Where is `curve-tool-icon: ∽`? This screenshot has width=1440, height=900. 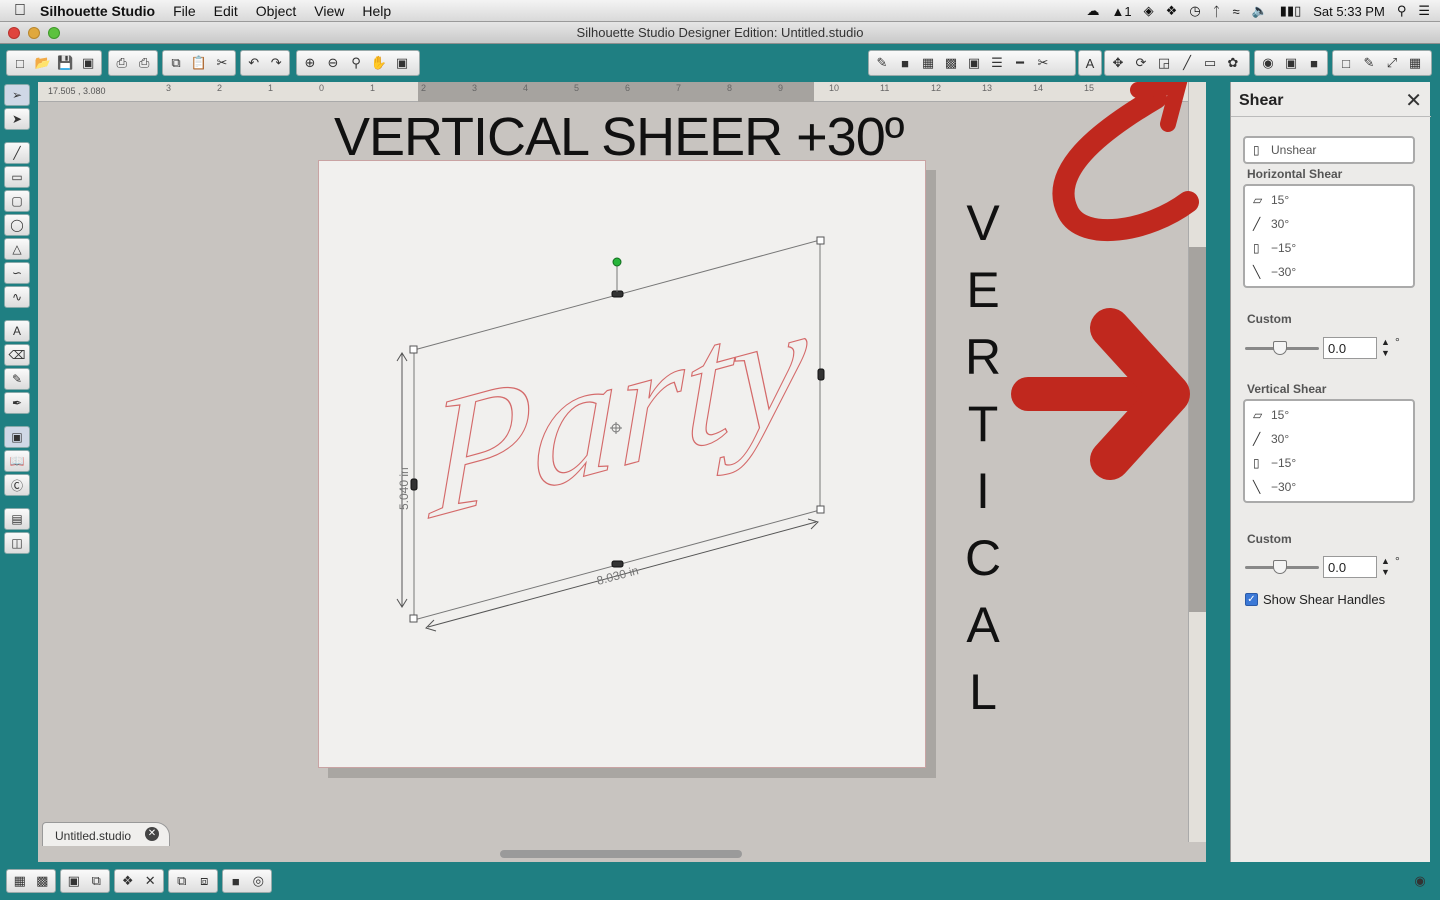 curve-tool-icon: ∽ is located at coordinates (17, 273).